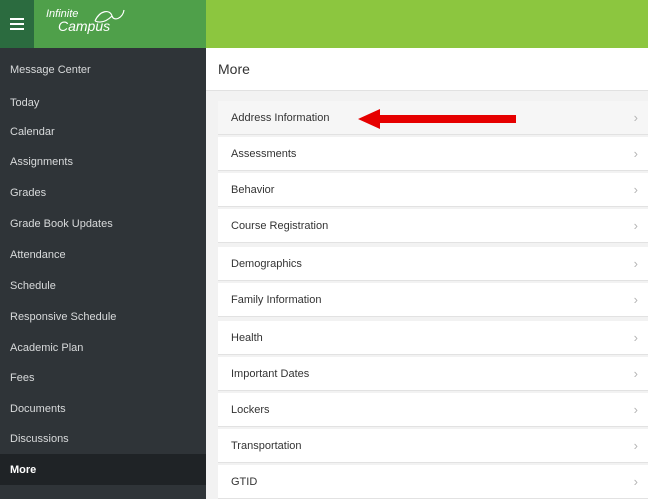  Describe the element at coordinates (266, 446) in the screenshot. I see `list-item-label: Transportation` at that location.